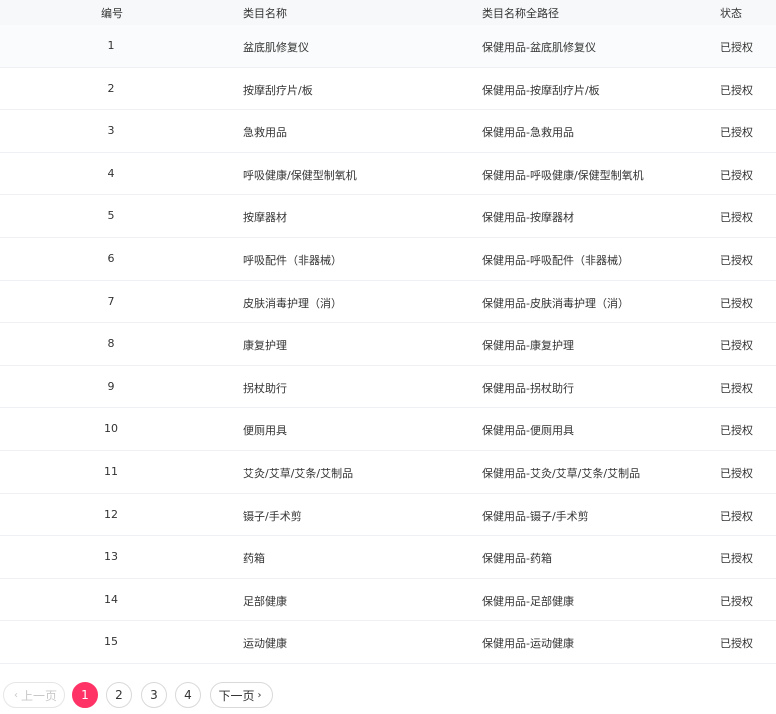 The height and width of the screenshot is (714, 776). What do you see at coordinates (528, 431) in the screenshot?
I see `cell-path: 保健用品-便厕用具` at bounding box center [528, 431].